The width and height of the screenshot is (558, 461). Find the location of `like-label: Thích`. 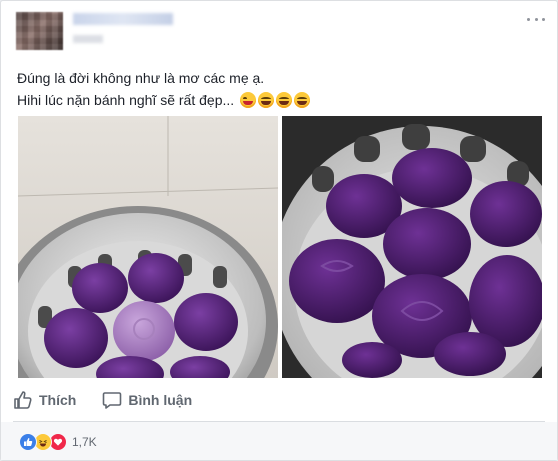

like-label: Thích is located at coordinates (58, 400).